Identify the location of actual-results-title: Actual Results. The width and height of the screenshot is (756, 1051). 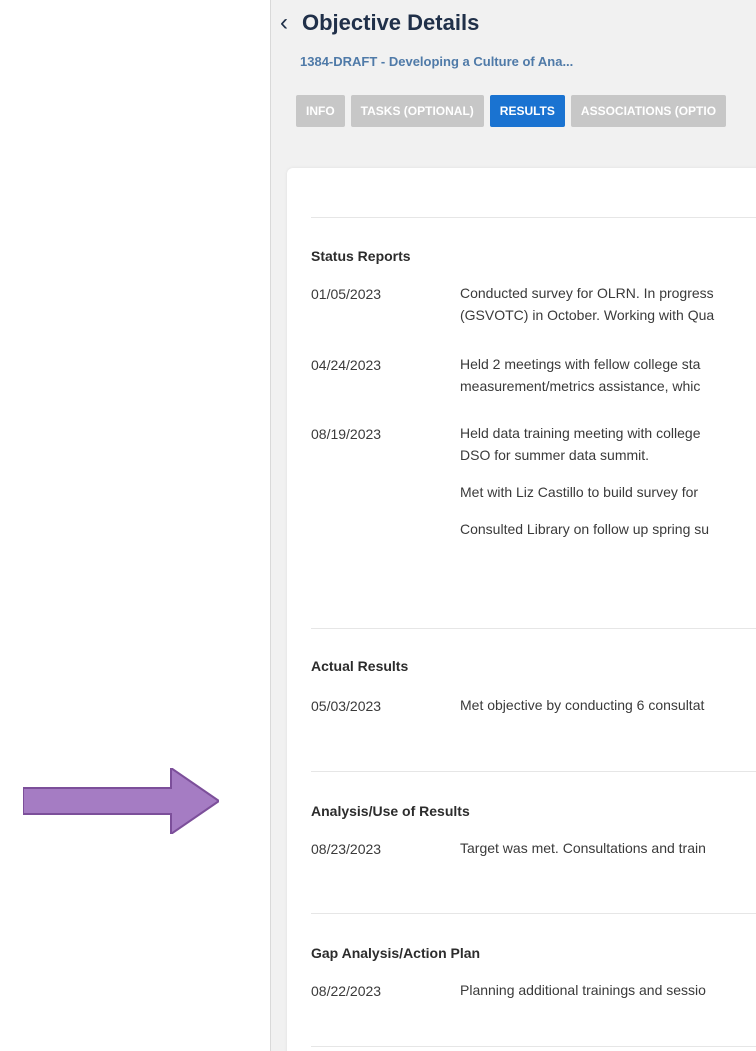
(360, 666).